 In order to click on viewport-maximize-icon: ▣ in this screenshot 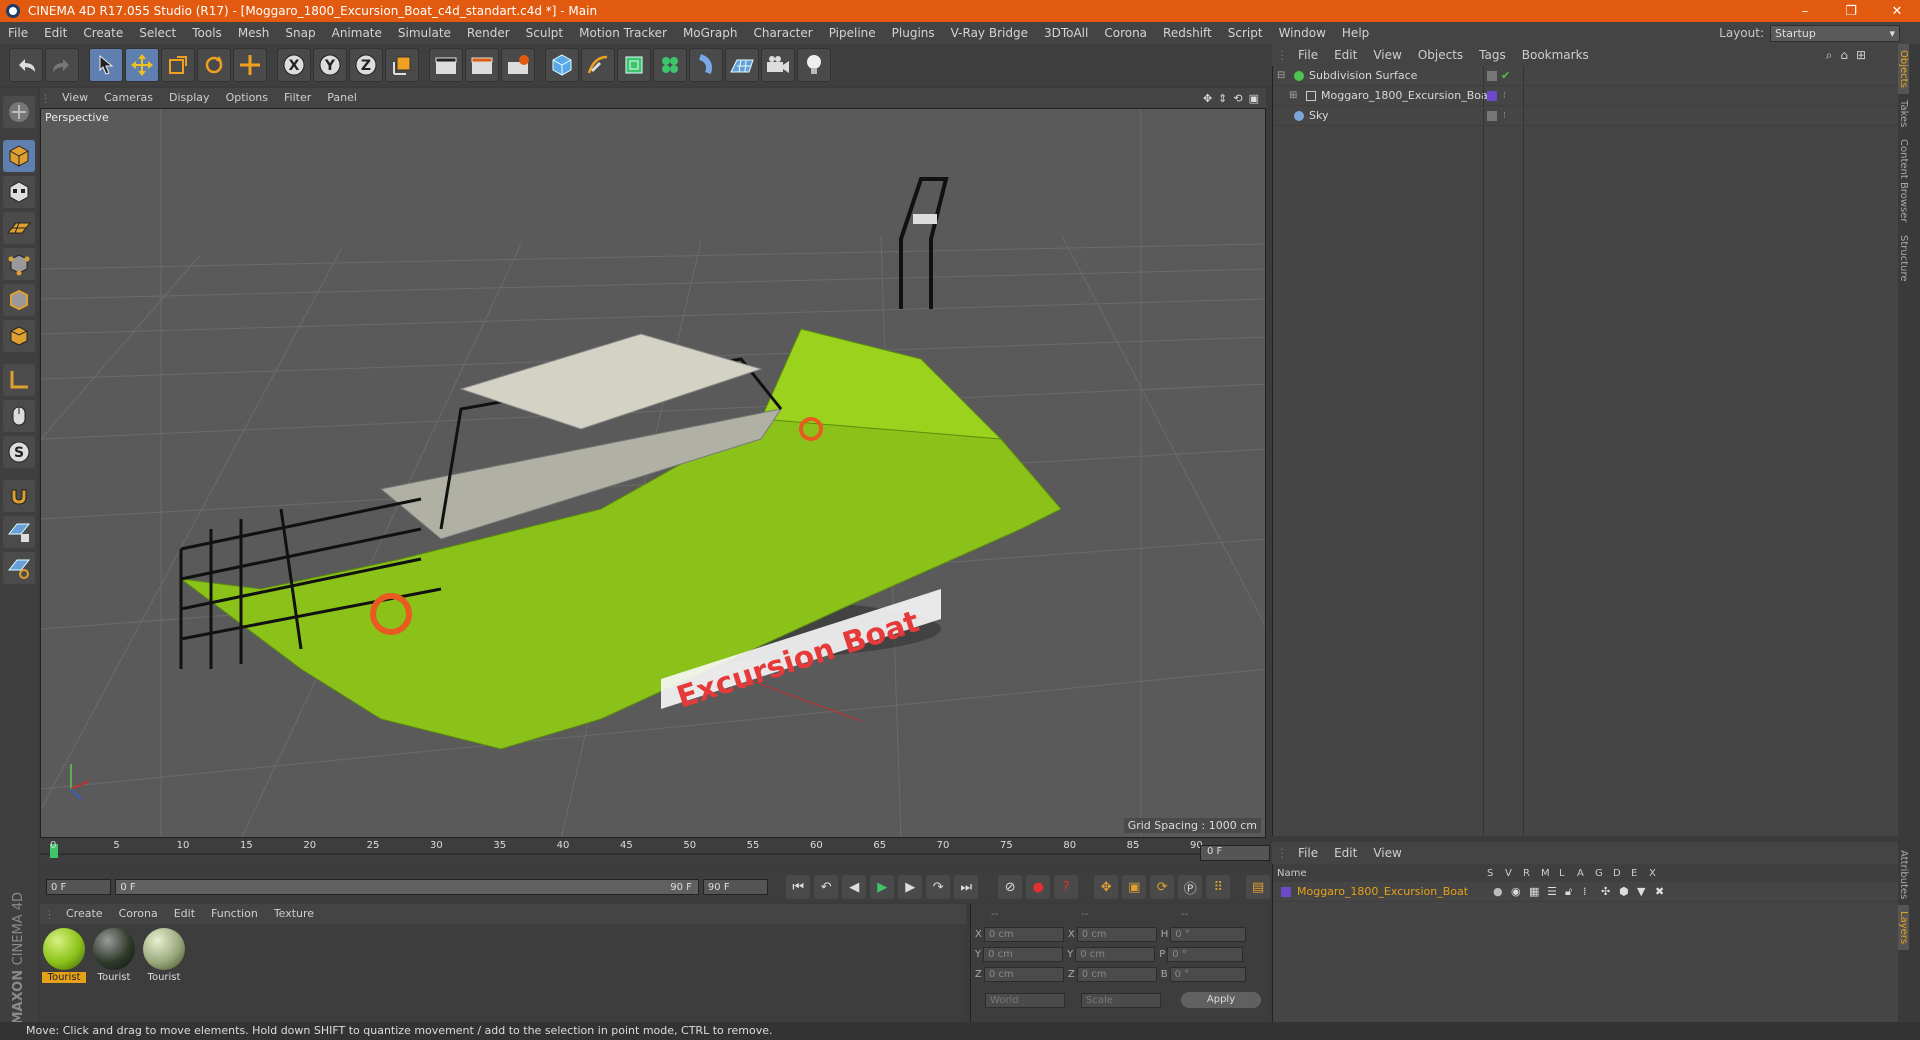, I will do `click(1254, 98)`.